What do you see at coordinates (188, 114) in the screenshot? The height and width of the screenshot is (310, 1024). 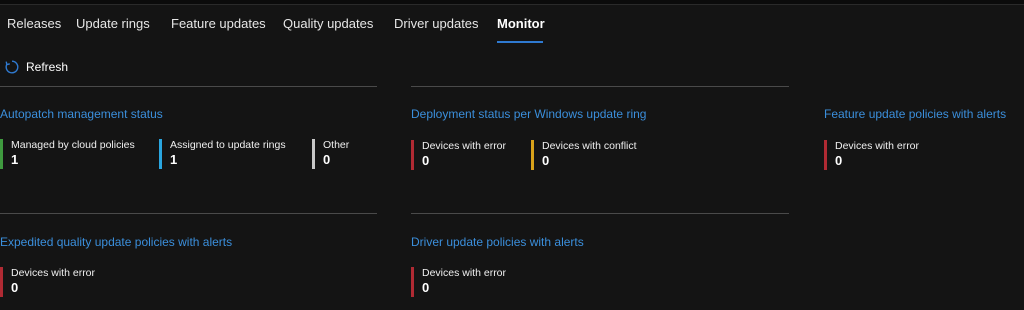 I see `card-title: Autopatch management status` at bounding box center [188, 114].